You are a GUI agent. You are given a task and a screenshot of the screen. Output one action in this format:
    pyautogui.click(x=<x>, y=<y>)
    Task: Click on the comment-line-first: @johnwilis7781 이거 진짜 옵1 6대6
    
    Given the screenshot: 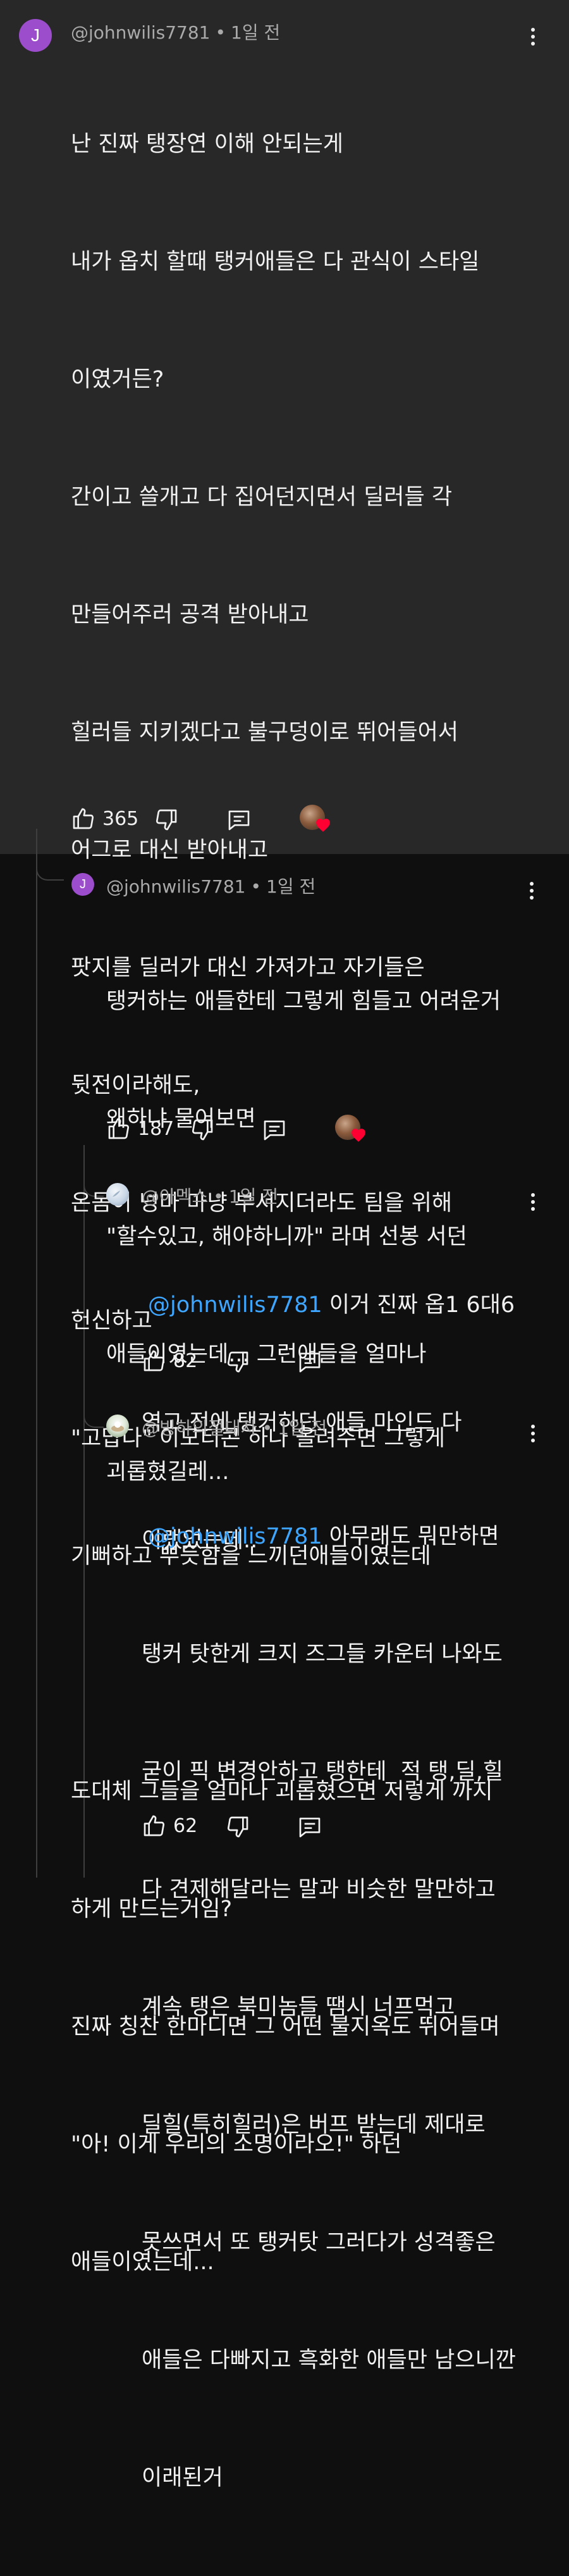 What is the action you would take?
    pyautogui.click(x=344, y=1305)
    